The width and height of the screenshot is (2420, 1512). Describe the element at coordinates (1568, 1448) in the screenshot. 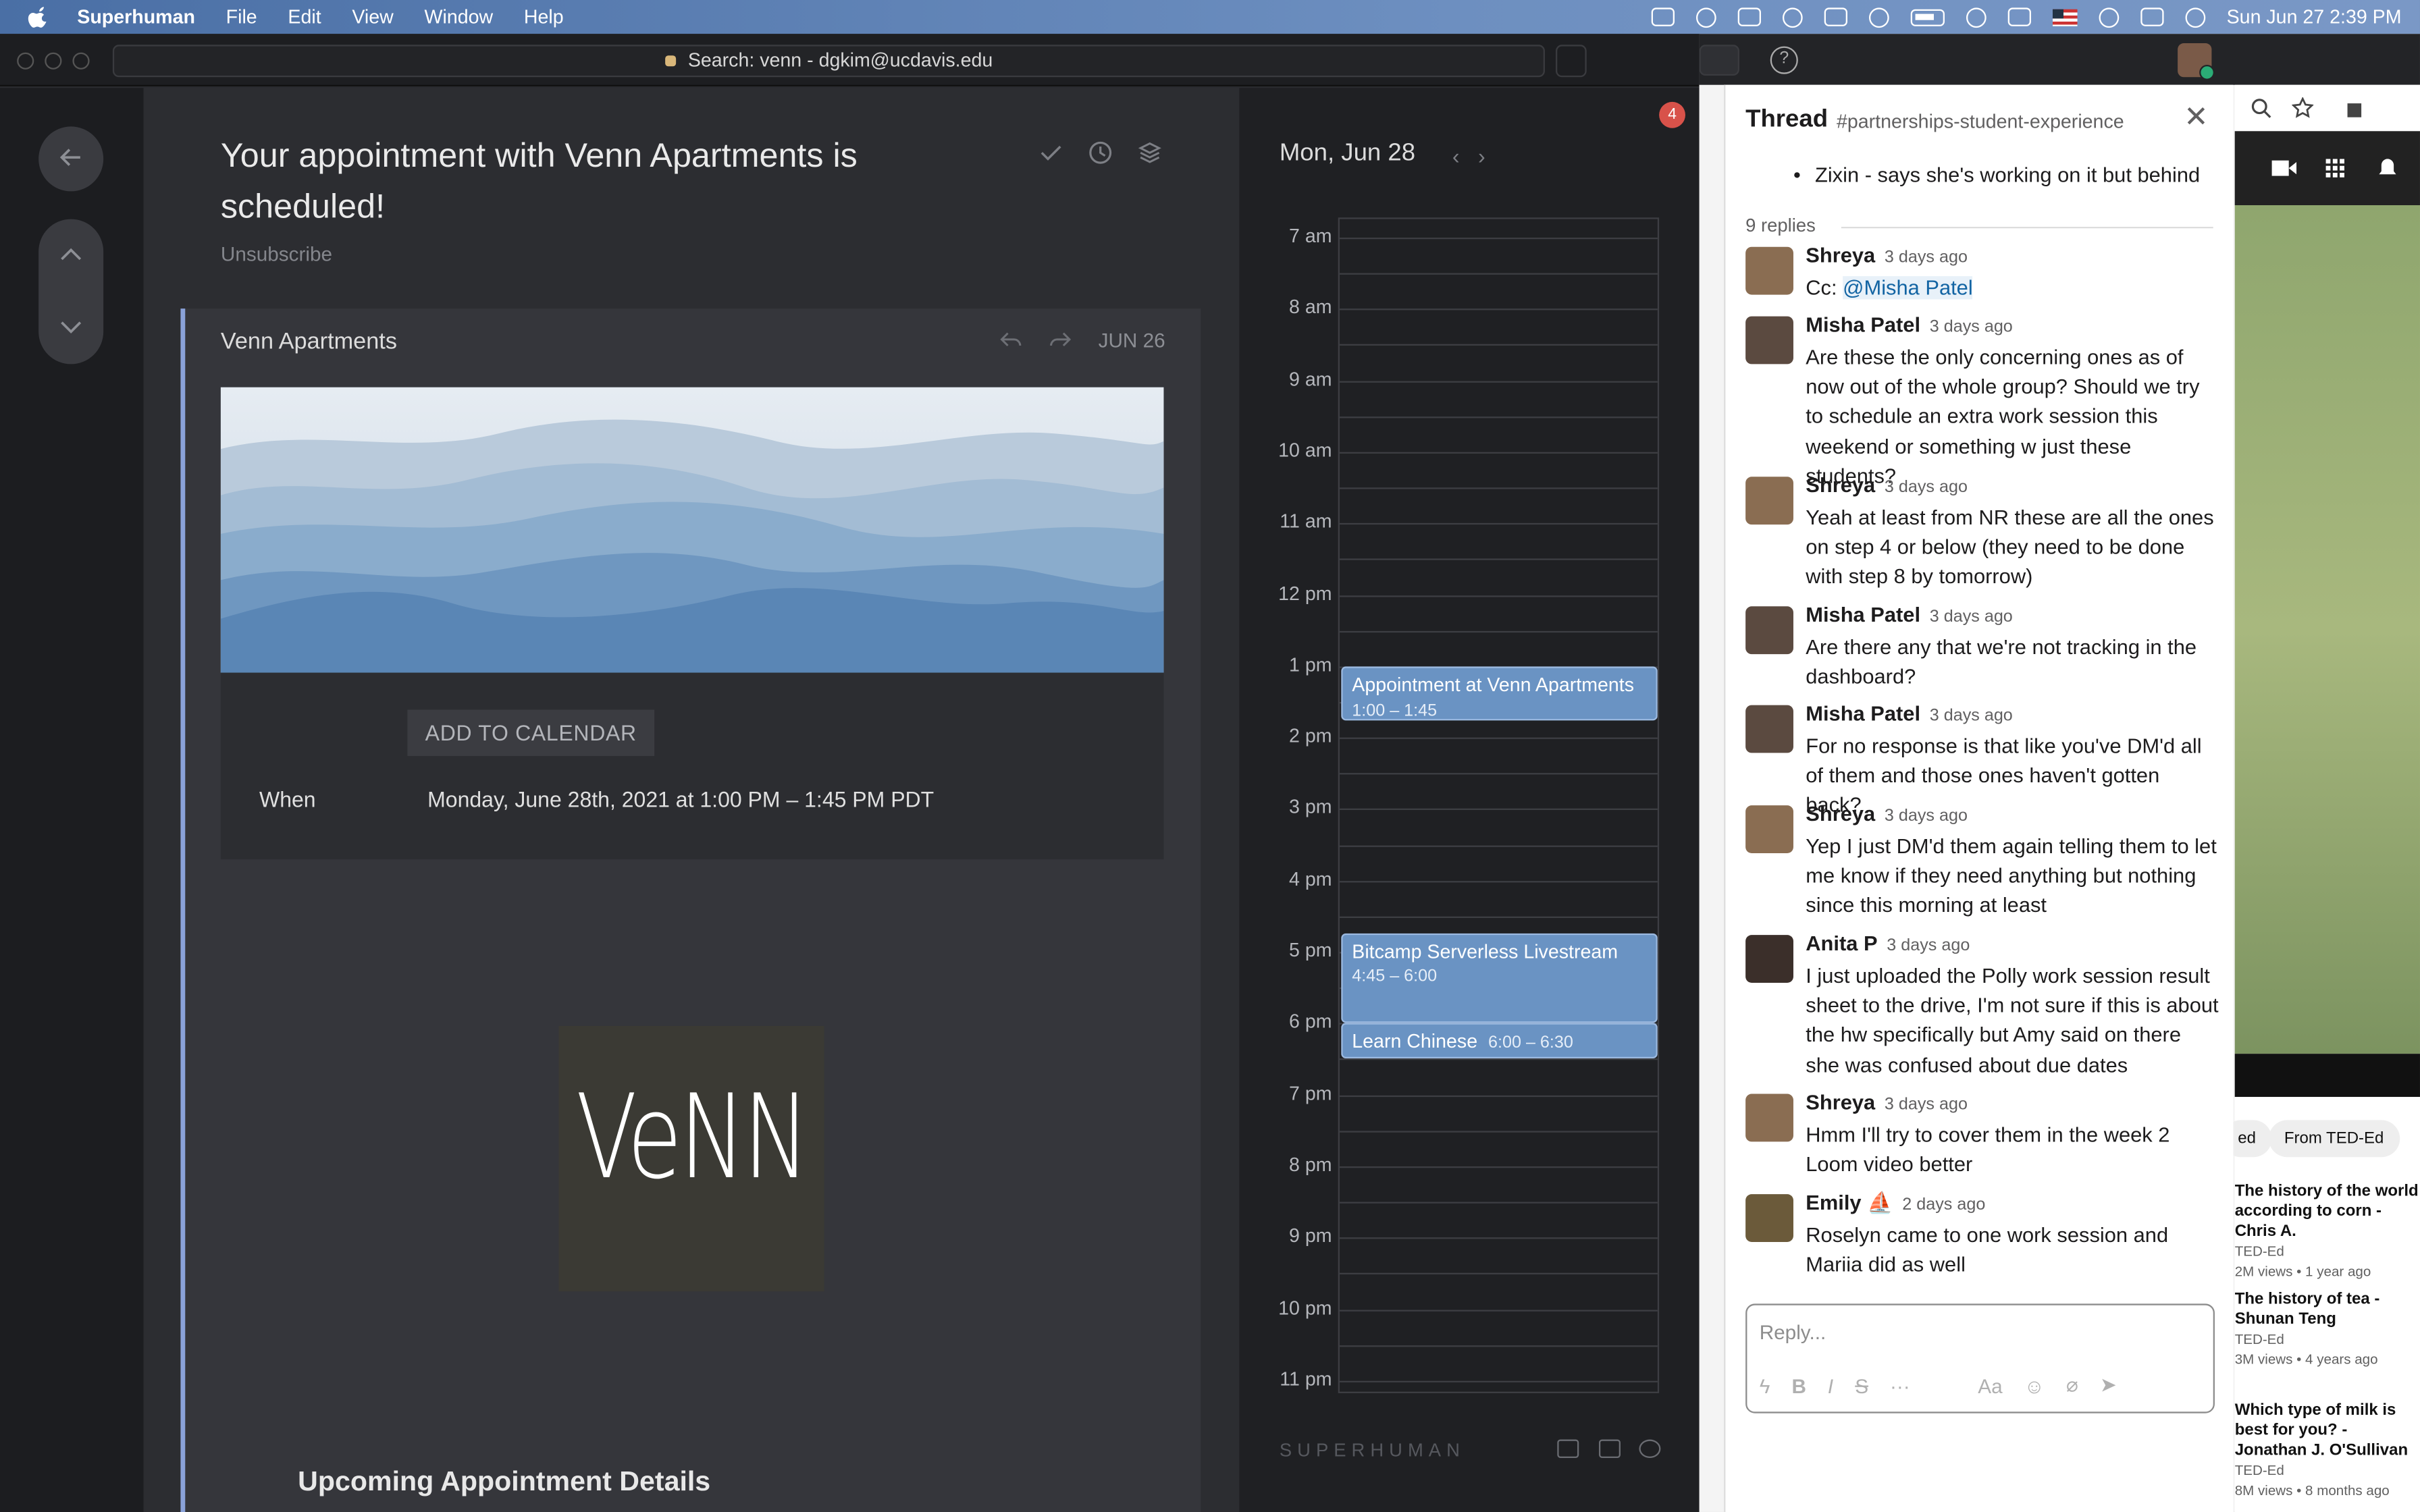

I see `comments-icon` at that location.